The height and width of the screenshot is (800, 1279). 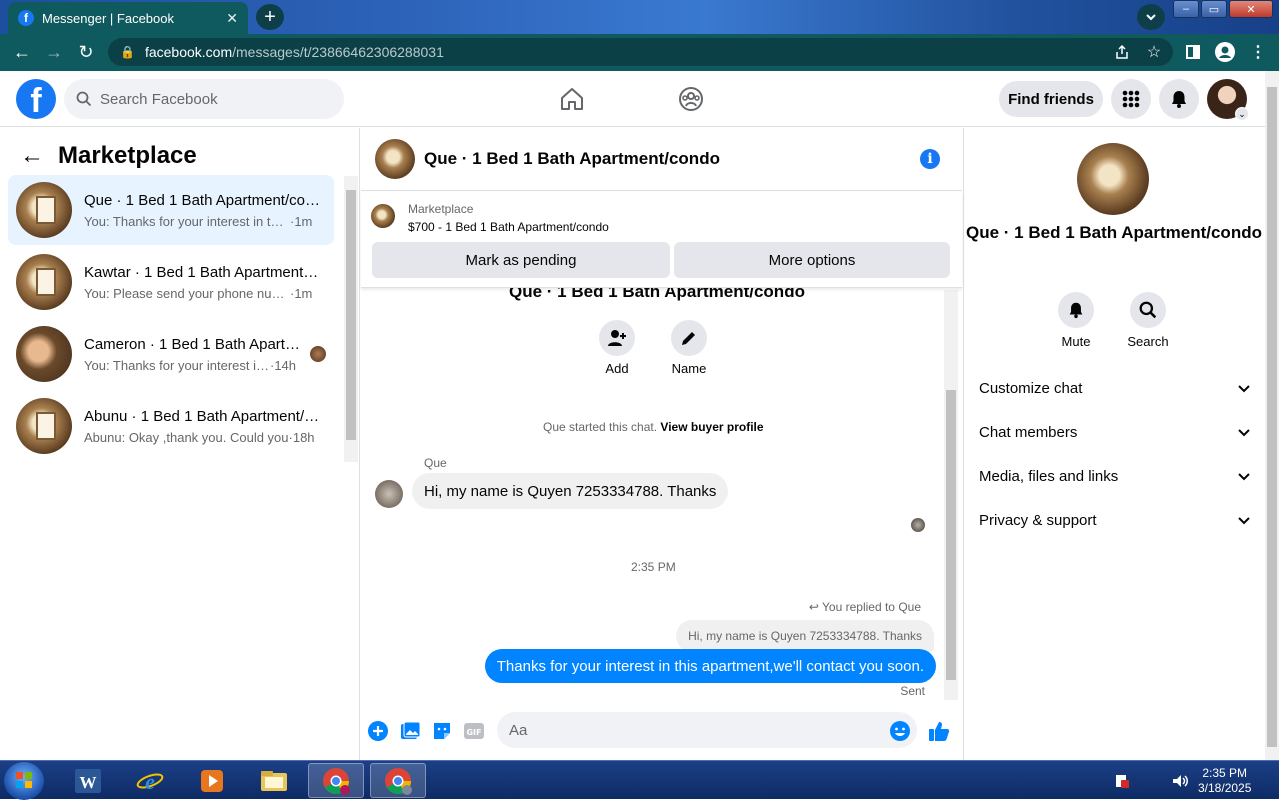 I want to click on browser-tab-strip: f Messenger | Facebook ✕ + – ▭ ✕, so click(x=639, y=17).